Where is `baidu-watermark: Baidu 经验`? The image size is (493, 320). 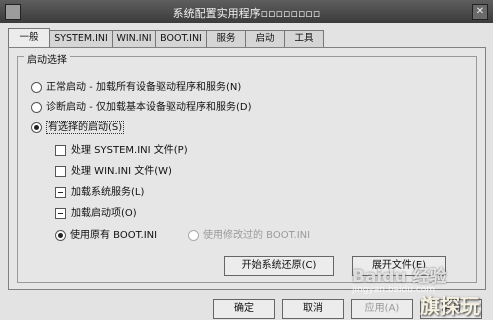 baidu-watermark: Baidu 经验 is located at coordinates (399, 277).